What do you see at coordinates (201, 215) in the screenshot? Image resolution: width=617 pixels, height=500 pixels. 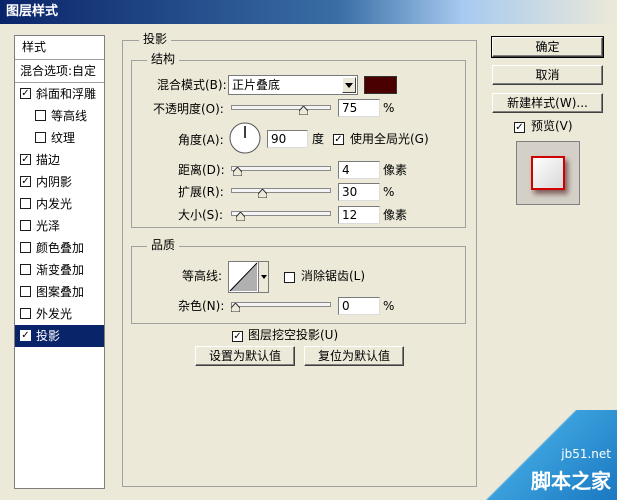 I see `size-label: 大小(S):` at bounding box center [201, 215].